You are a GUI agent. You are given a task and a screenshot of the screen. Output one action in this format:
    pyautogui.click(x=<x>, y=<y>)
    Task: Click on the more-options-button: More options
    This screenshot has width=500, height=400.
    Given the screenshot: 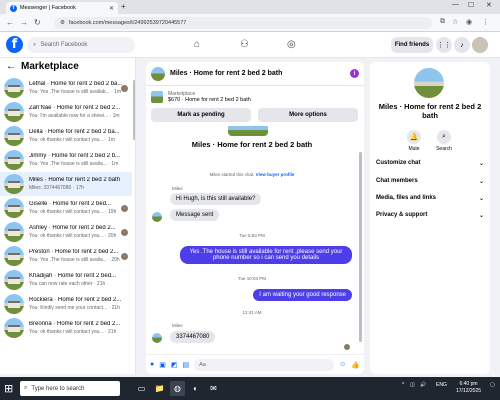 What is the action you would take?
    pyautogui.click(x=308, y=115)
    